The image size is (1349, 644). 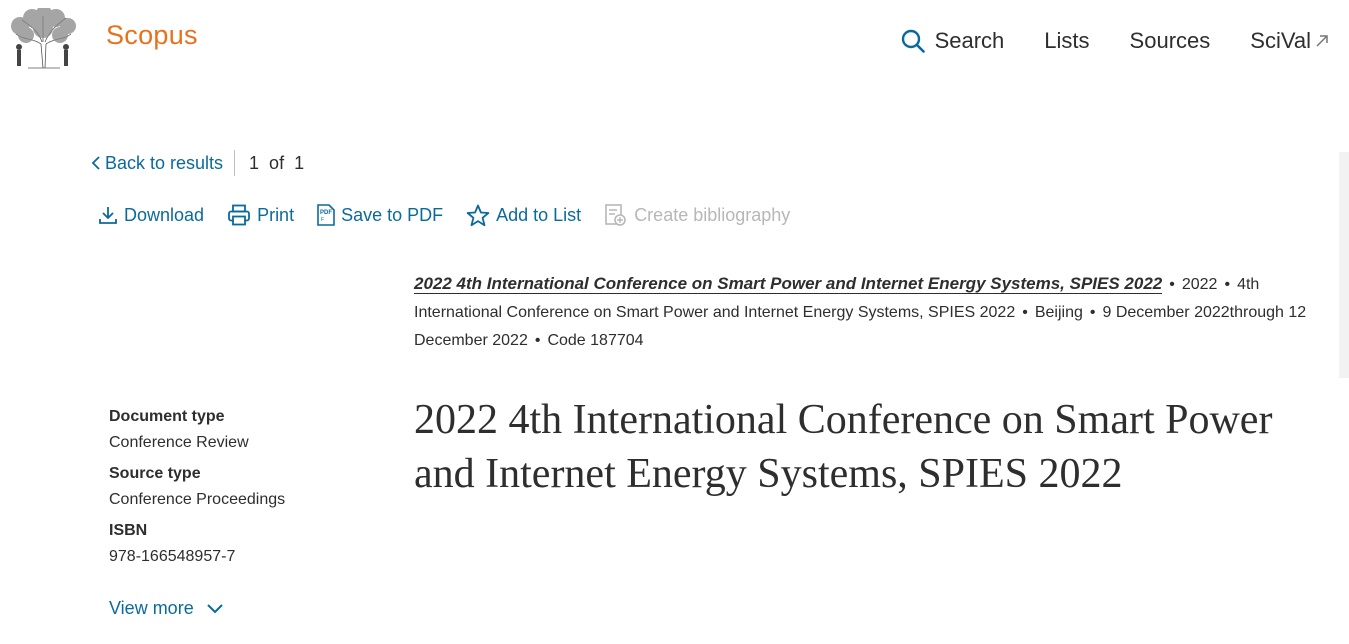 I want to click on create-bibliography-button: Create bibliography, so click(x=697, y=215).